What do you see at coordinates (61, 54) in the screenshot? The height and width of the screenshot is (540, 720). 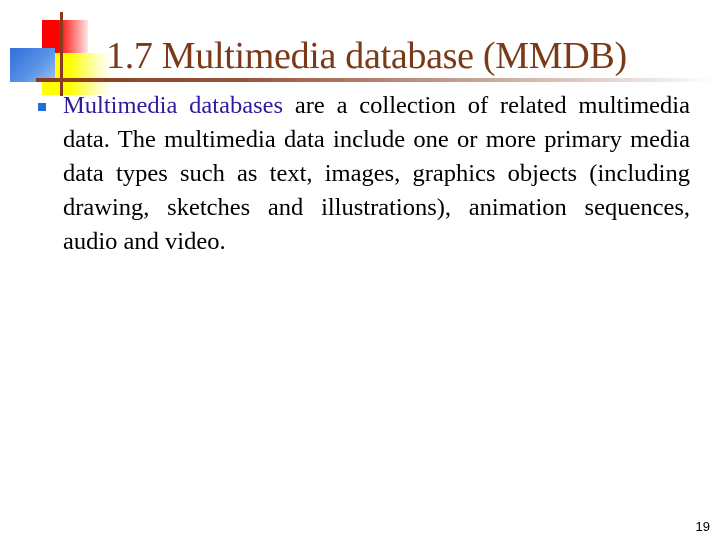 I see `vertical-rule-decoration` at bounding box center [61, 54].